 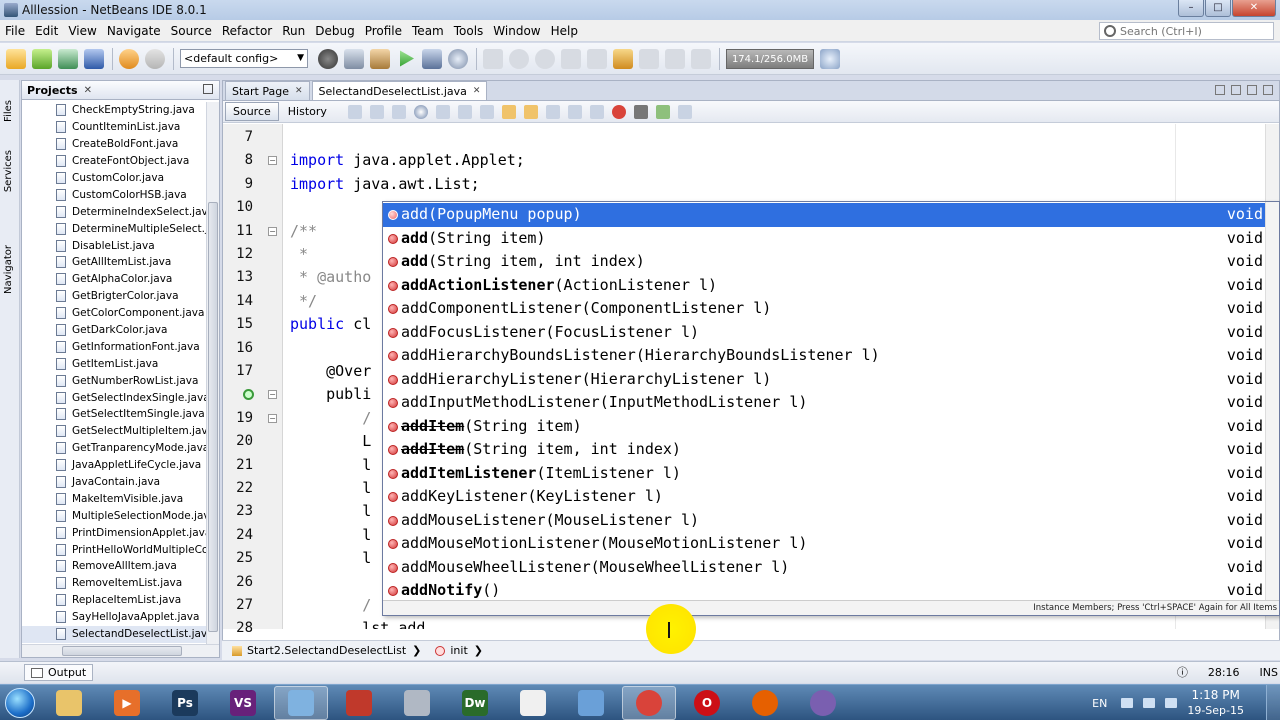 What do you see at coordinates (114, 279) in the screenshot?
I see `list-item: GetAlphaColor.java` at bounding box center [114, 279].